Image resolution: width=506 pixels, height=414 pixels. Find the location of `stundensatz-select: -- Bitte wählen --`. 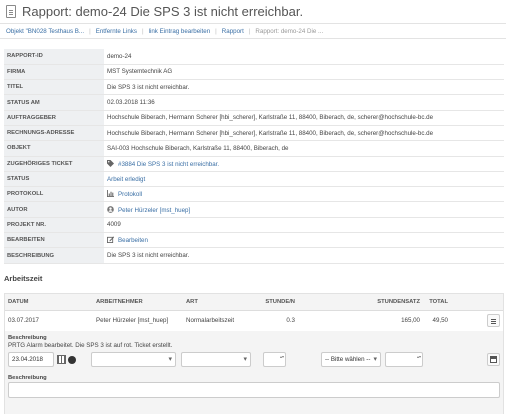

stundensatz-select: -- Bitte wählen -- is located at coordinates (351, 360).